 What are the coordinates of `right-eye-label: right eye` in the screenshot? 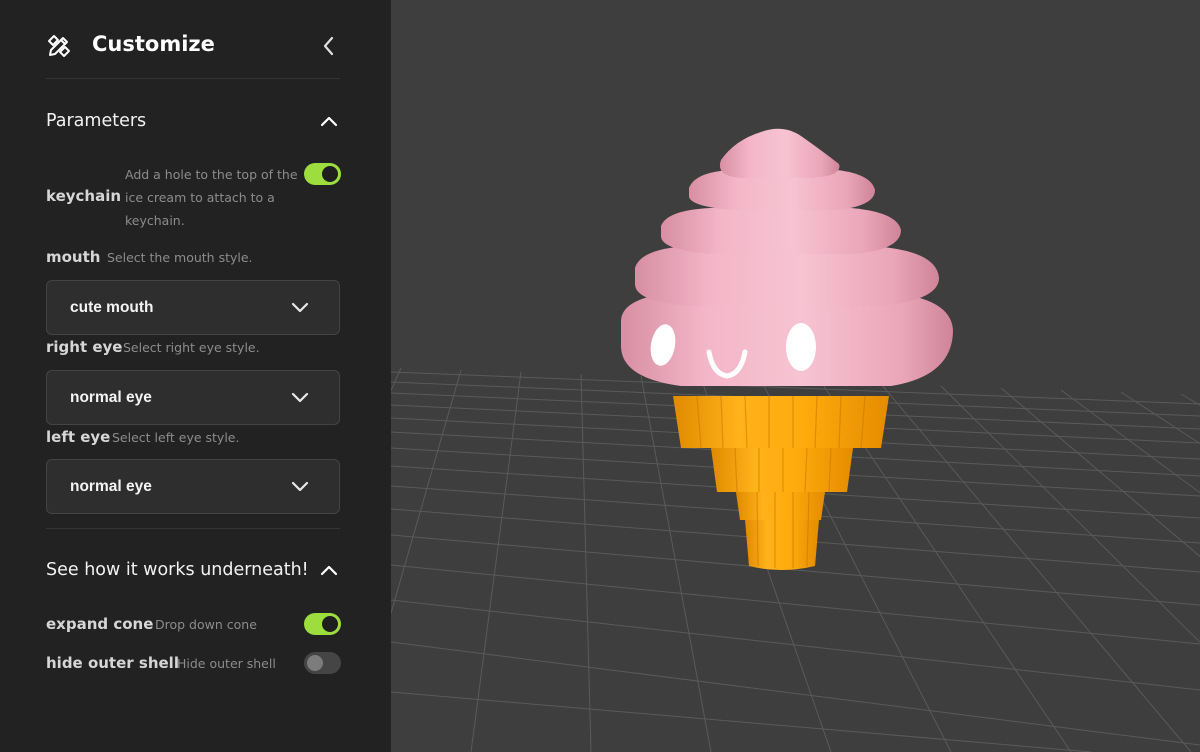 It's located at (84, 347).